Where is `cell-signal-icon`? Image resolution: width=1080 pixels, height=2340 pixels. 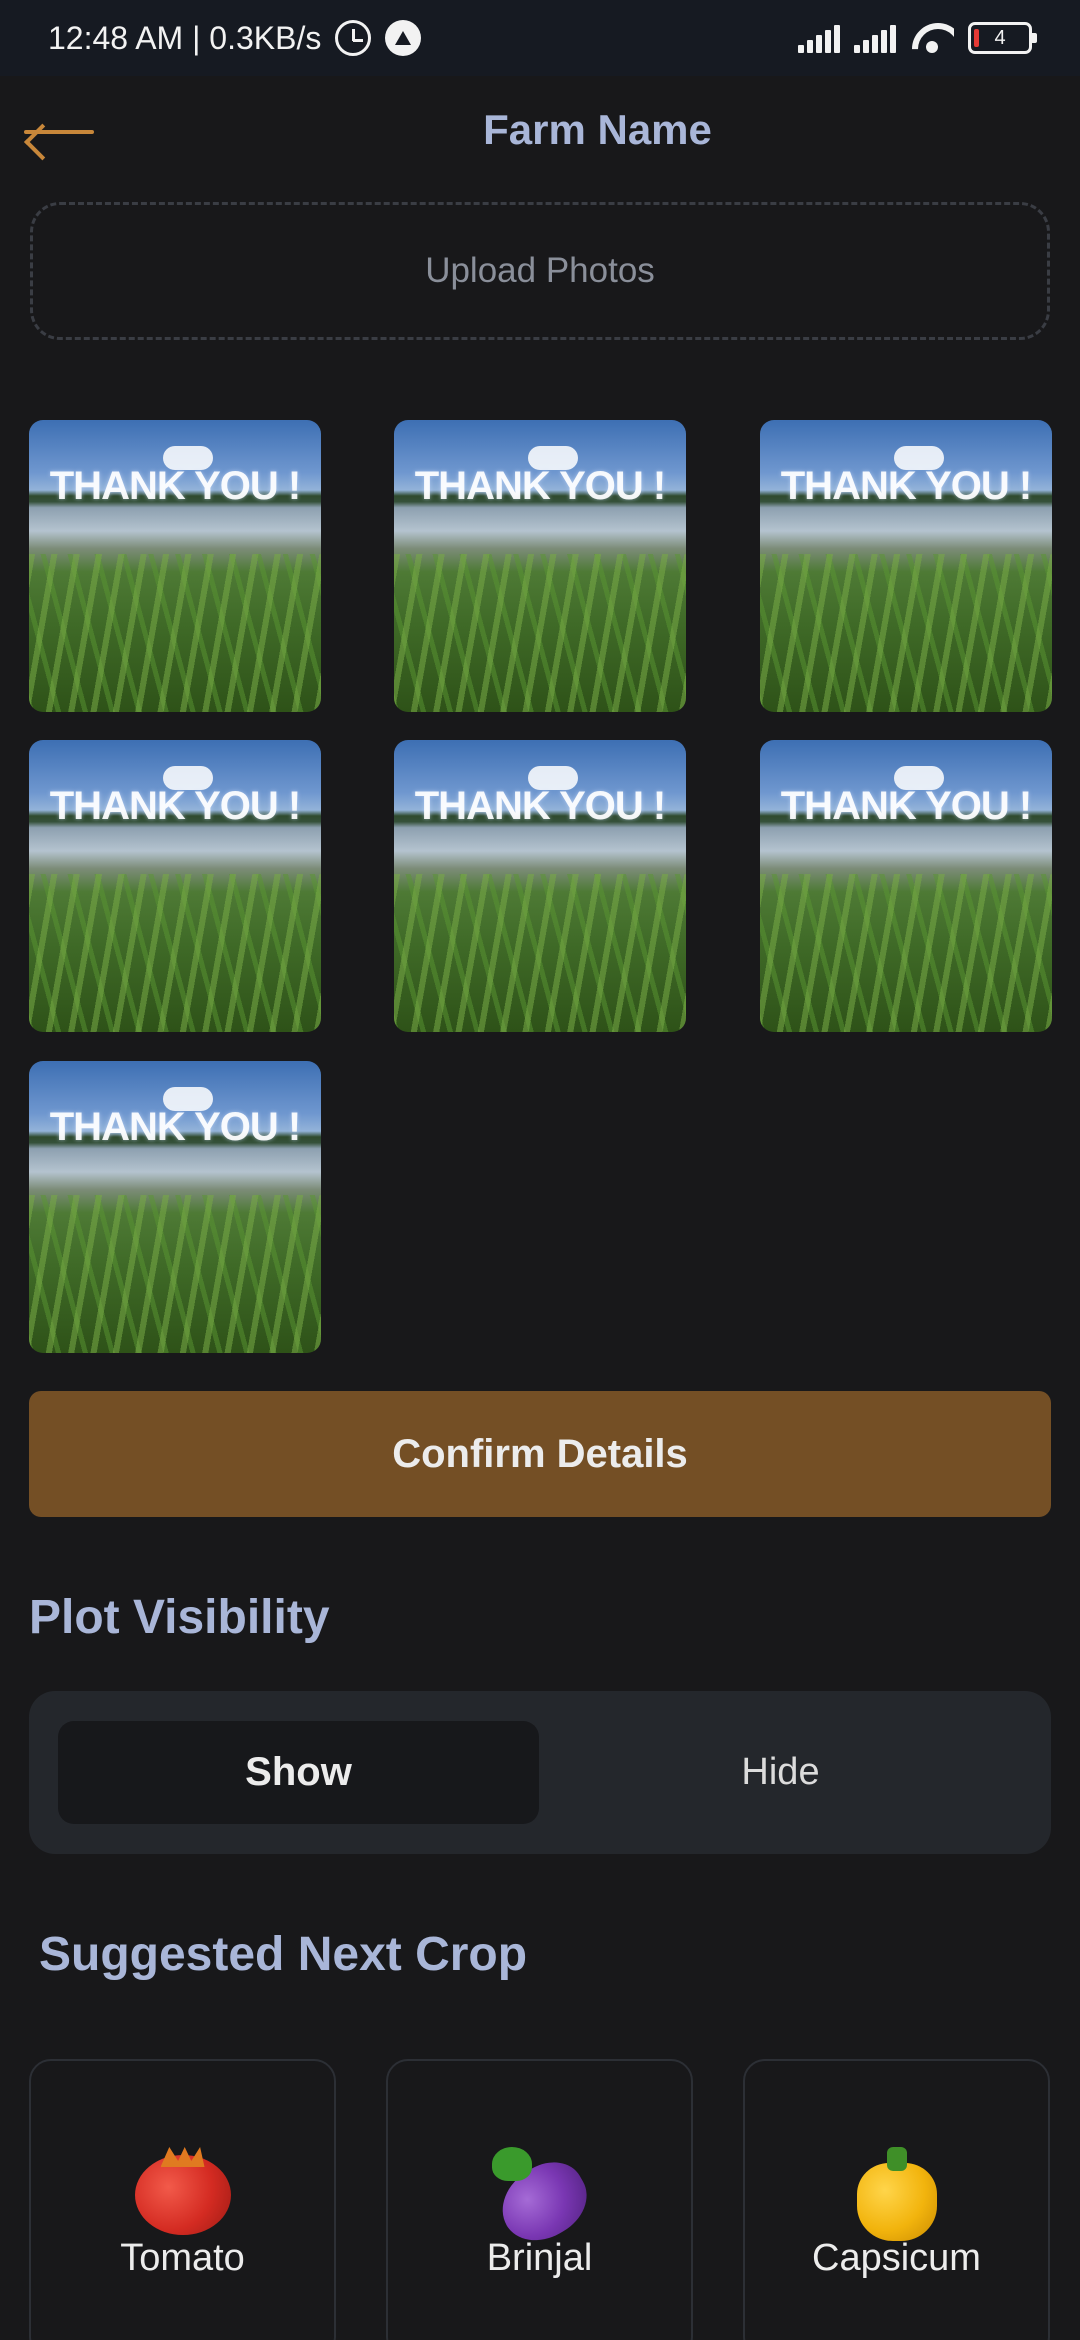
cell-signal-icon is located at coordinates (819, 38).